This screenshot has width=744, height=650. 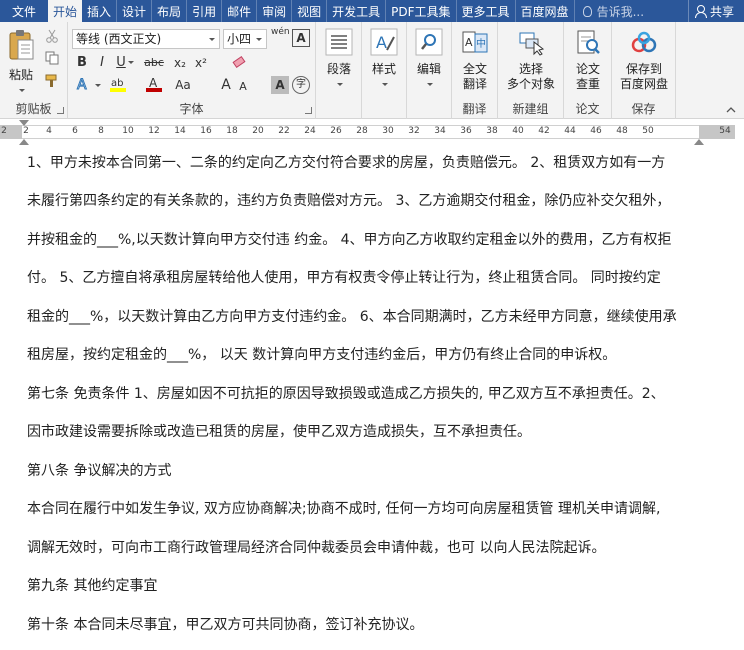 I want to click on tab-design: 设计, so click(x=135, y=11).